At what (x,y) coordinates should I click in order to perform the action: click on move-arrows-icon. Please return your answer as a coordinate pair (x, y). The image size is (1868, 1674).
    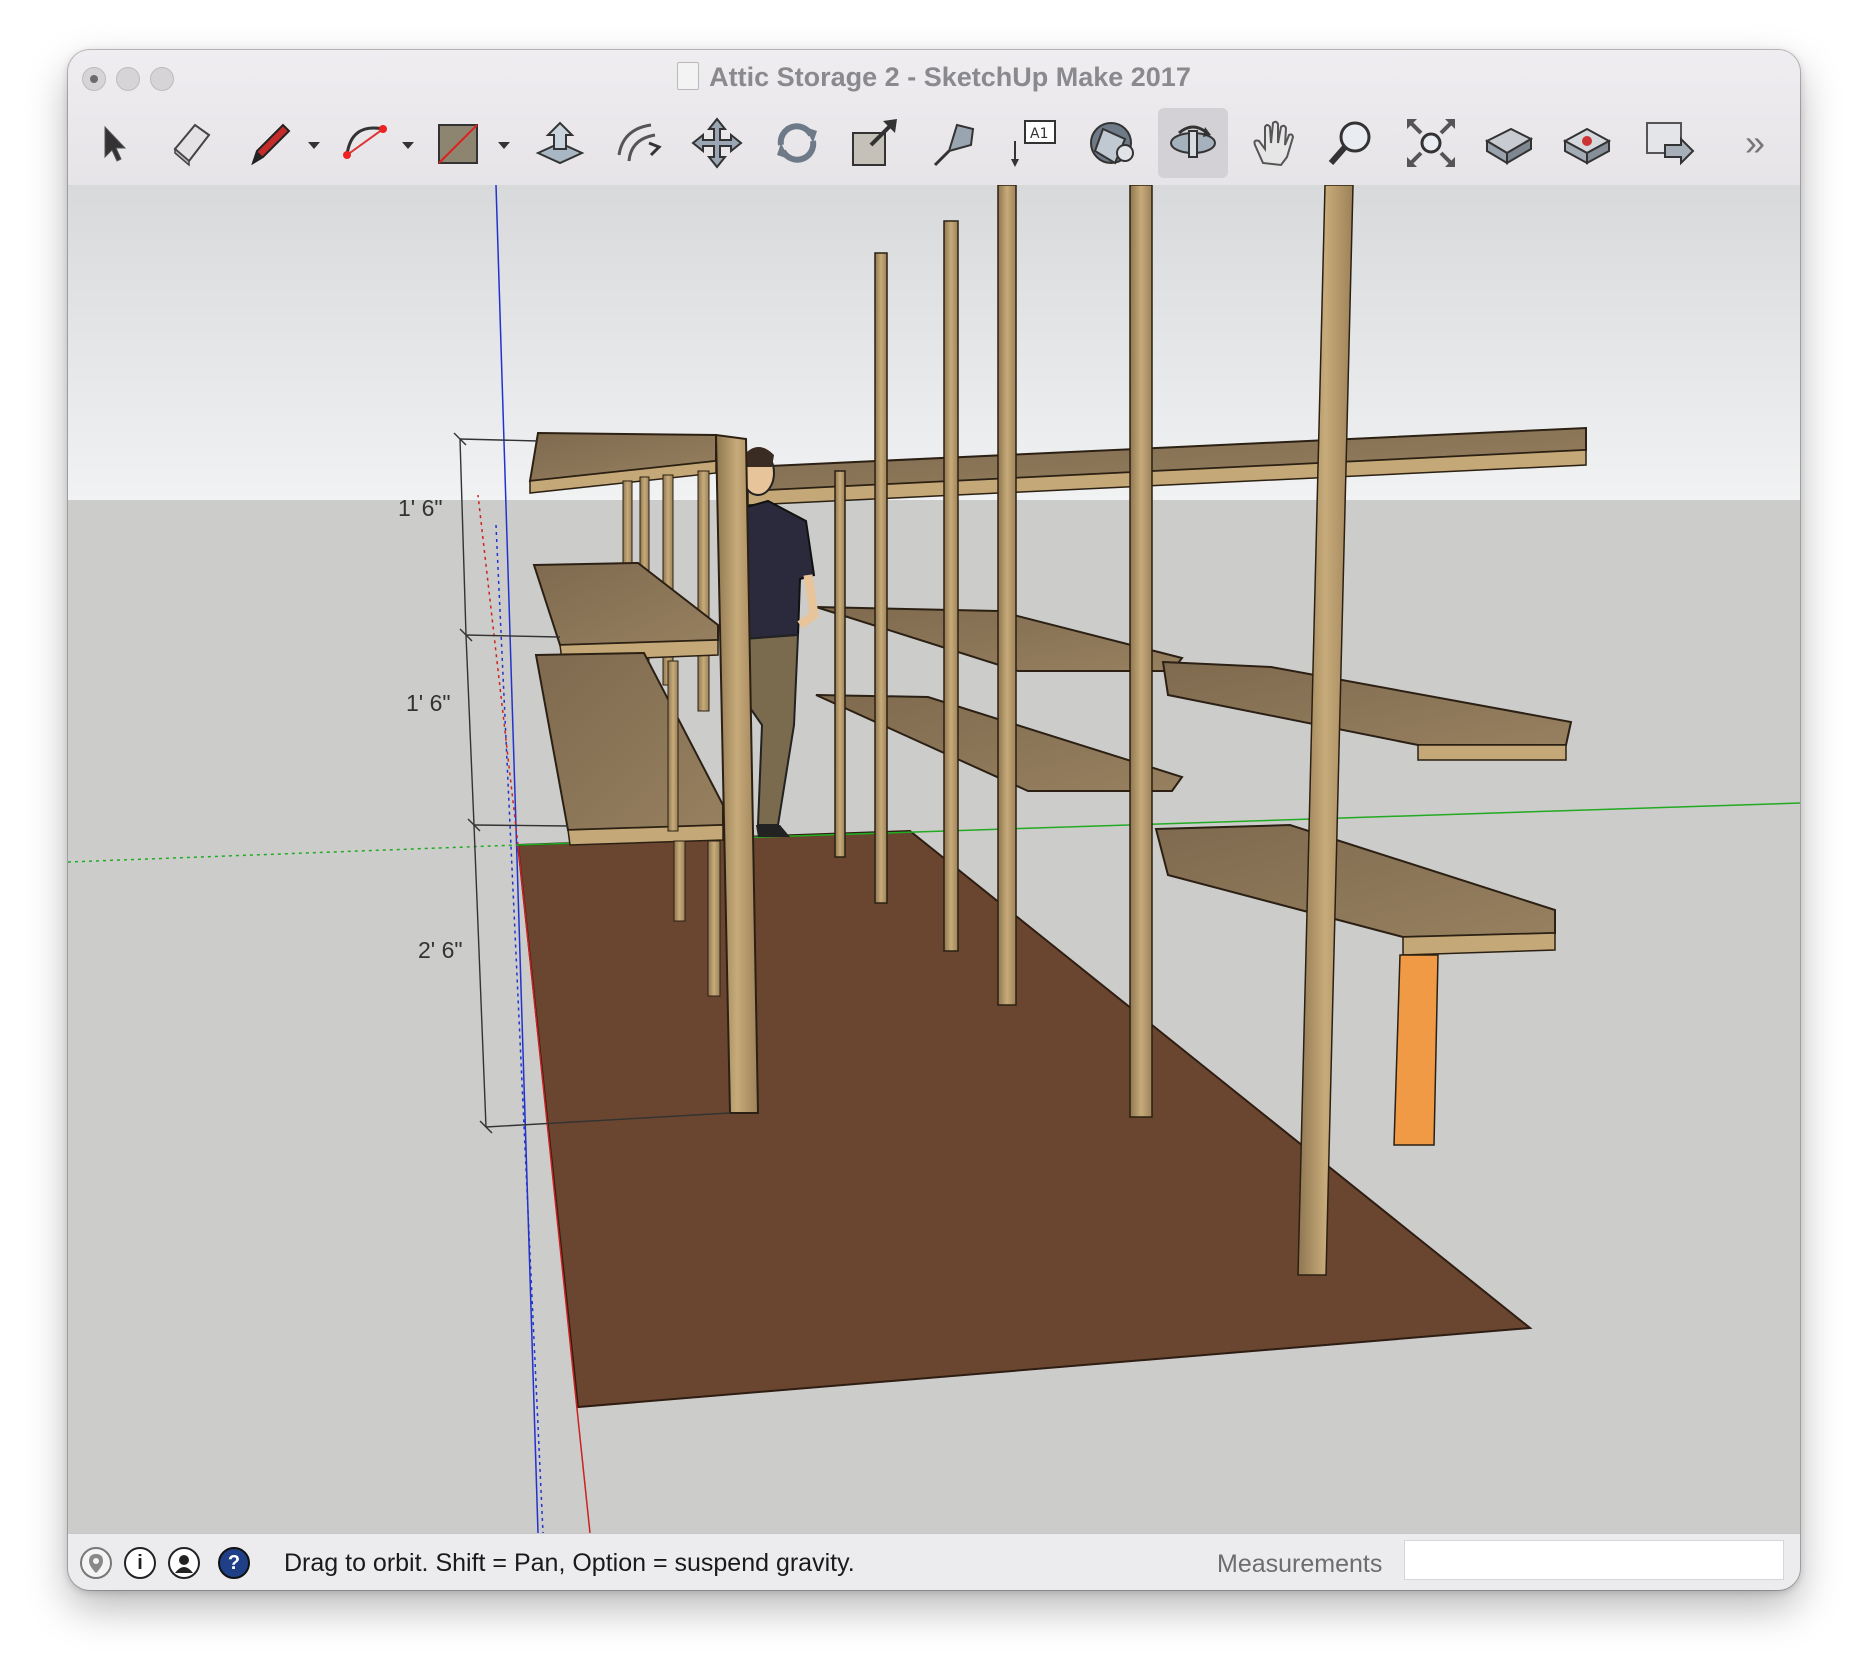
    Looking at the image, I should click on (717, 143).